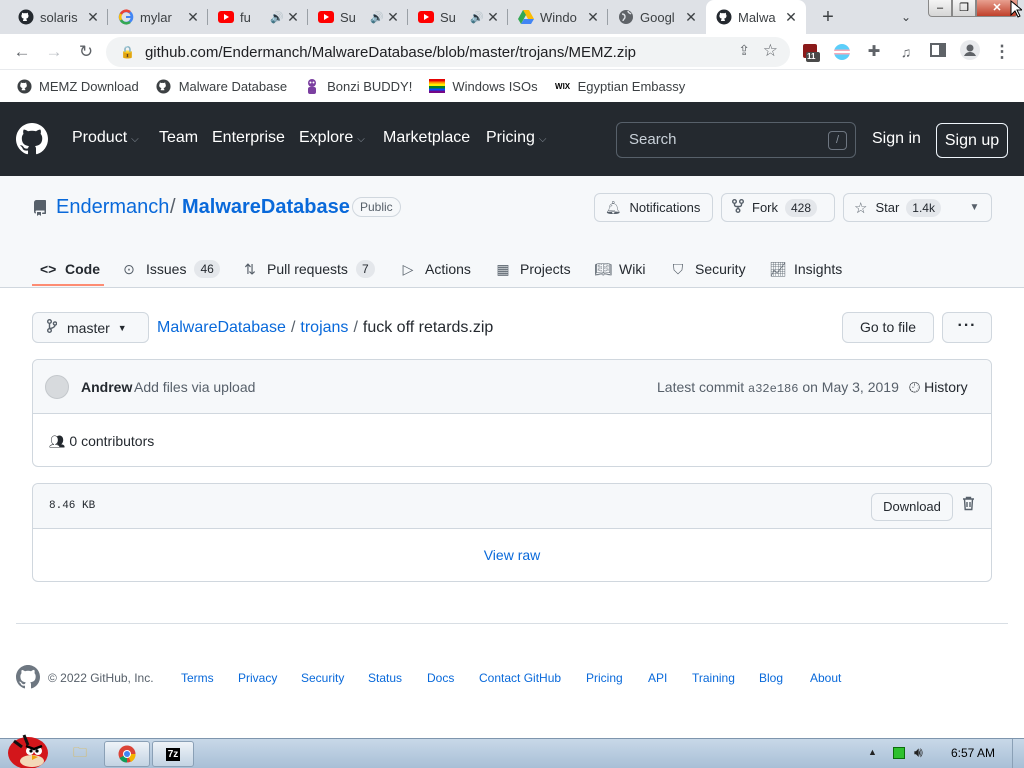  Describe the element at coordinates (938, 52) in the screenshot. I see `side-panel-icon` at that location.